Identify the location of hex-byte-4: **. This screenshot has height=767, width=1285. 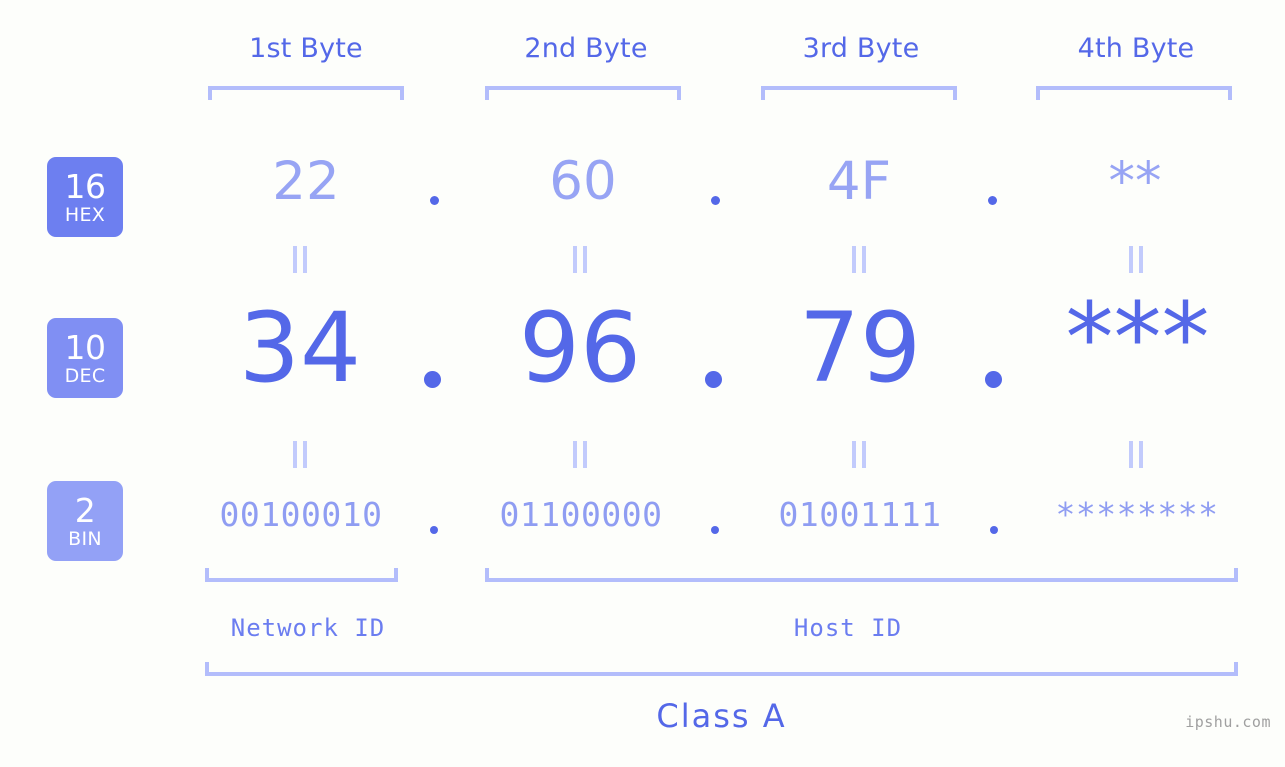
(1135, 181).